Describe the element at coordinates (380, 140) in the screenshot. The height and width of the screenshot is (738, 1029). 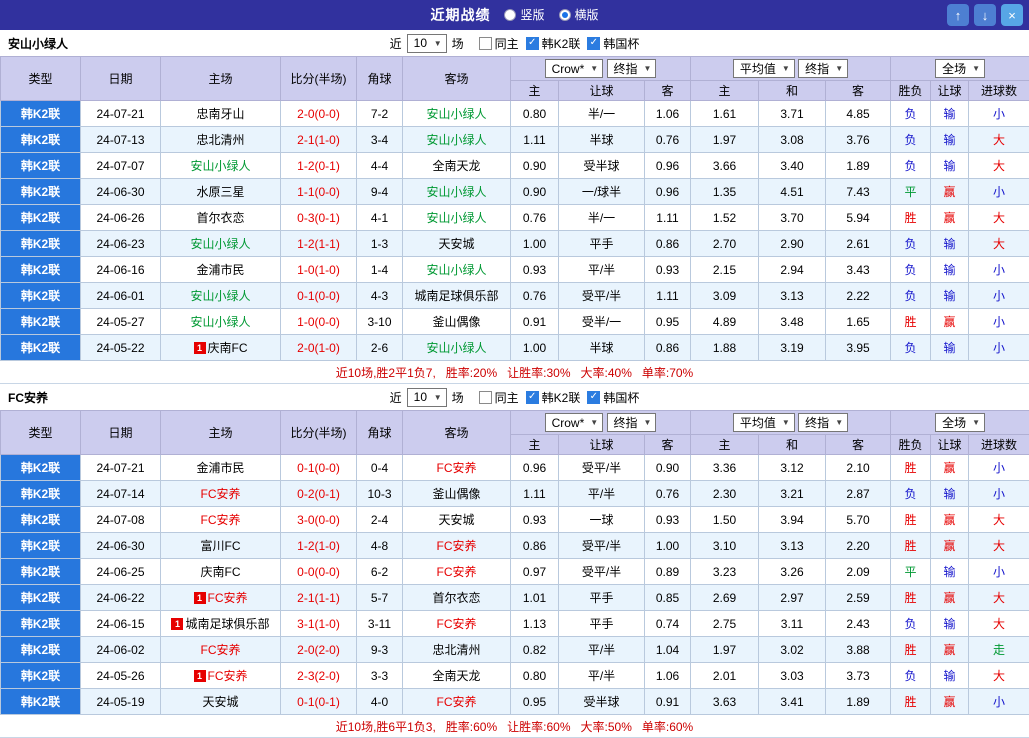
I see `corners-cell: 3-4` at that location.